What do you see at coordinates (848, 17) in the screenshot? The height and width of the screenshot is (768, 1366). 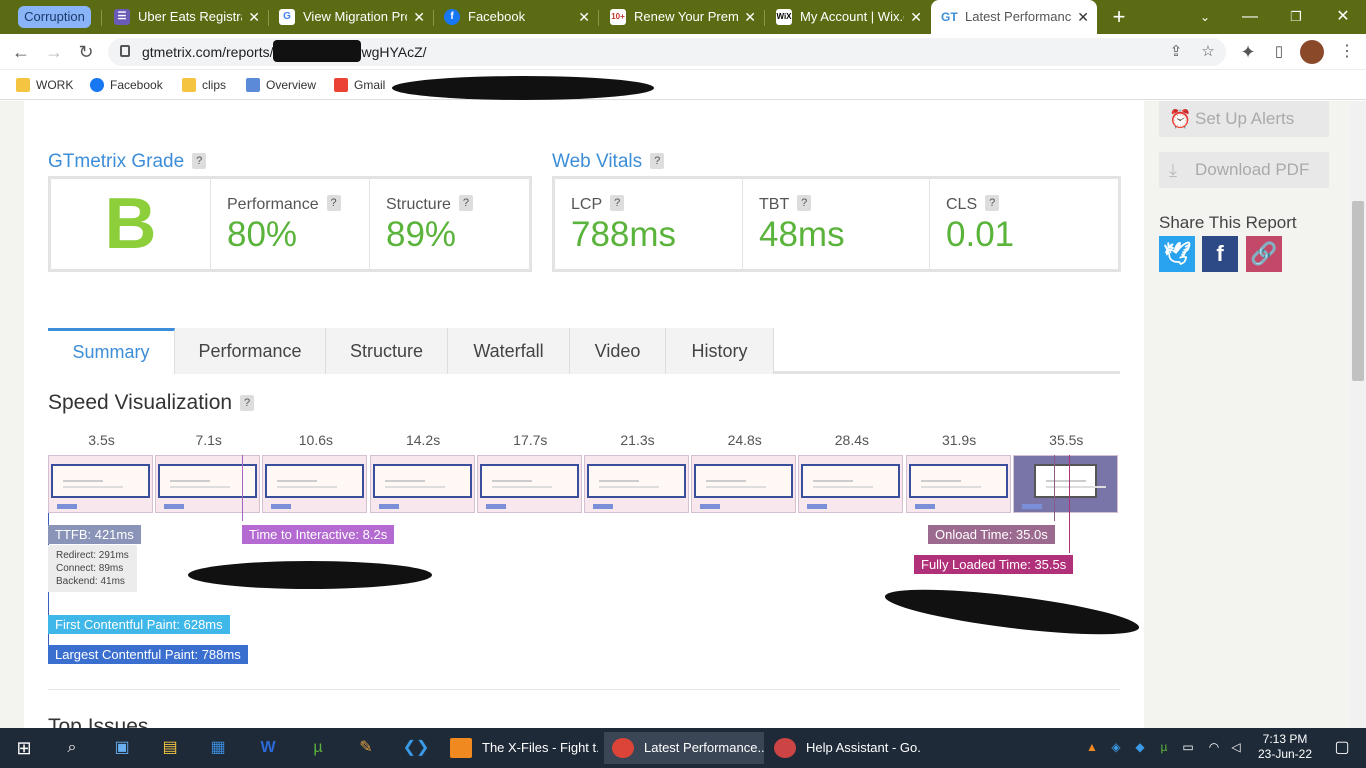 I see `tab-wix-account: WiX My Account | Wix.c ✕` at bounding box center [848, 17].